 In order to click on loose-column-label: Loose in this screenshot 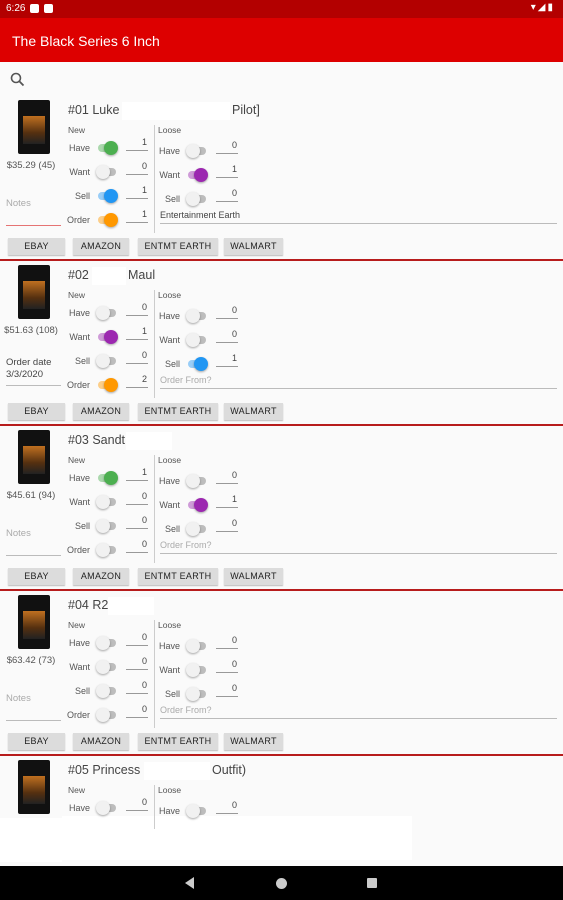, I will do `click(170, 625)`.